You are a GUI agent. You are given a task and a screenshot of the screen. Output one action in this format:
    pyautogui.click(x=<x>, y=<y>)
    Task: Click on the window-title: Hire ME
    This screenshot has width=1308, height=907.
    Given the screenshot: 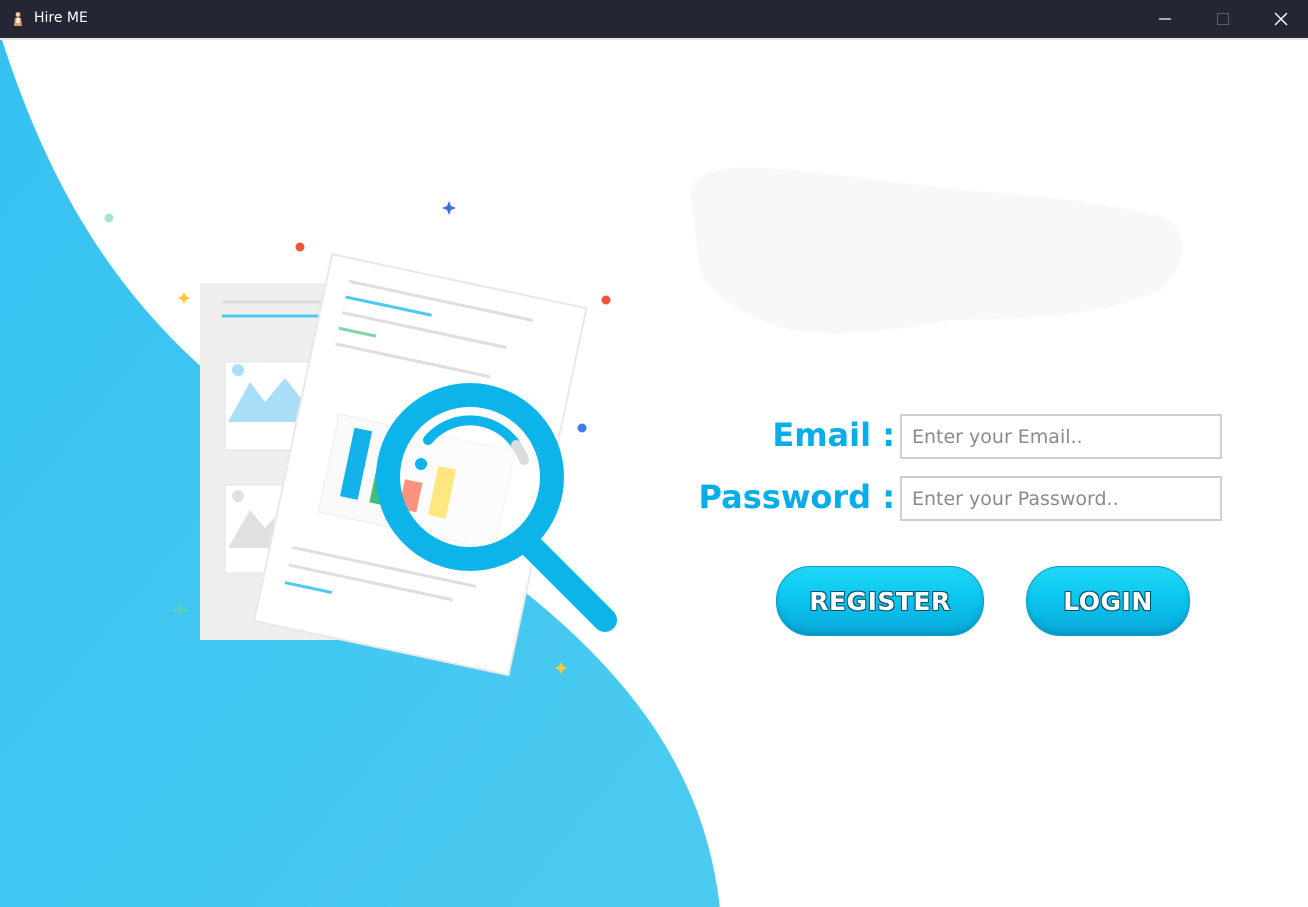 What is the action you would take?
    pyautogui.click(x=61, y=18)
    